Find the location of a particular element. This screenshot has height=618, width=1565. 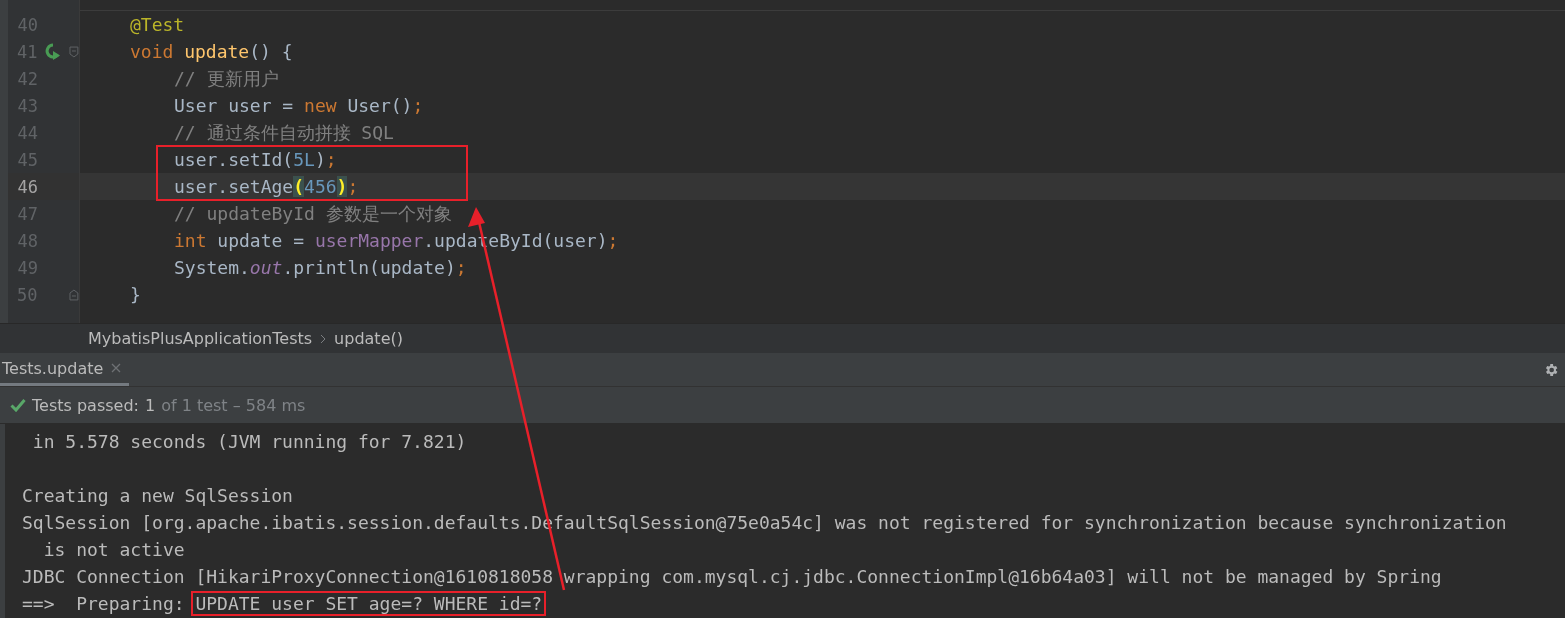

code-token: .println(update) is located at coordinates (369, 267).